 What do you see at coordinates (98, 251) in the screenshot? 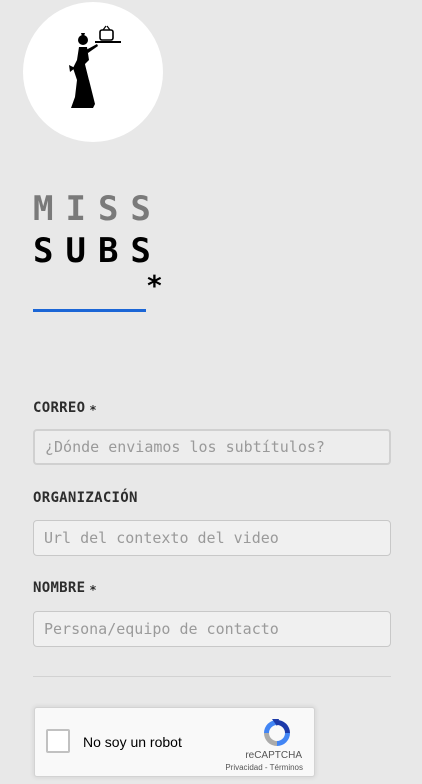
I see `brand-line-subs: SUBS` at bounding box center [98, 251].